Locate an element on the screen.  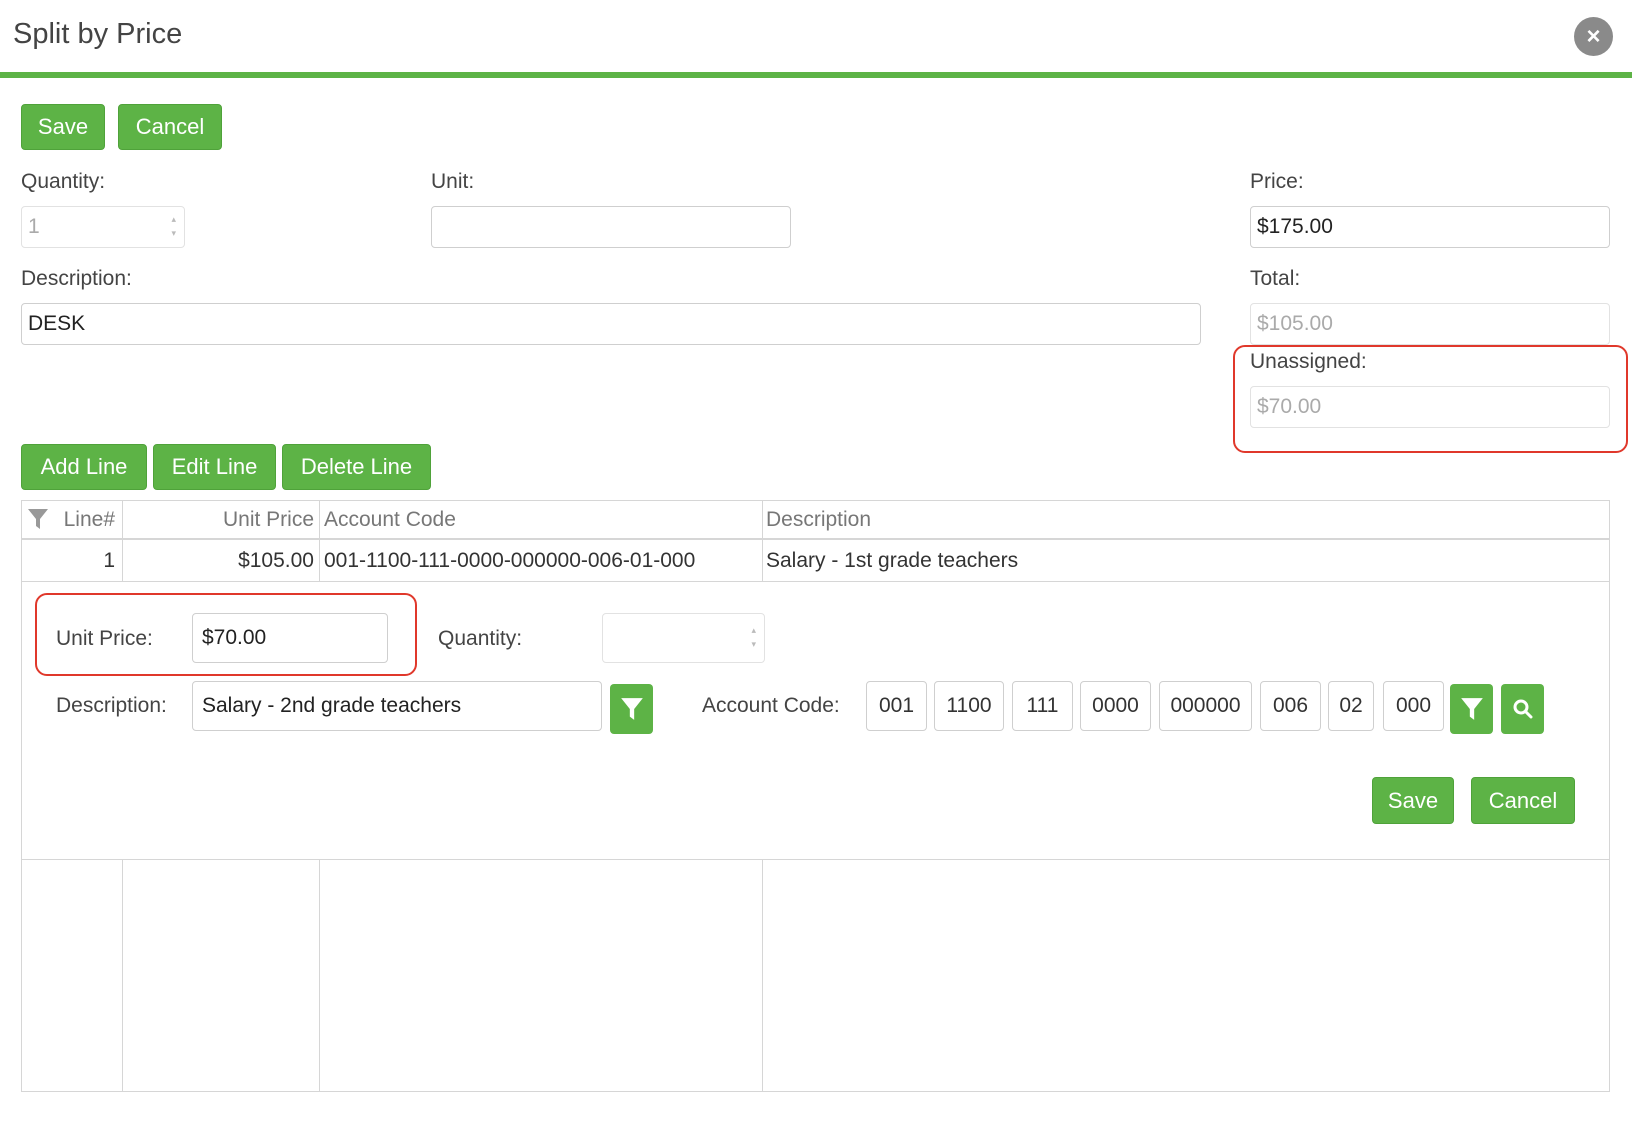
editor-quantity-input: ▴ ▾ is located at coordinates (683, 638).